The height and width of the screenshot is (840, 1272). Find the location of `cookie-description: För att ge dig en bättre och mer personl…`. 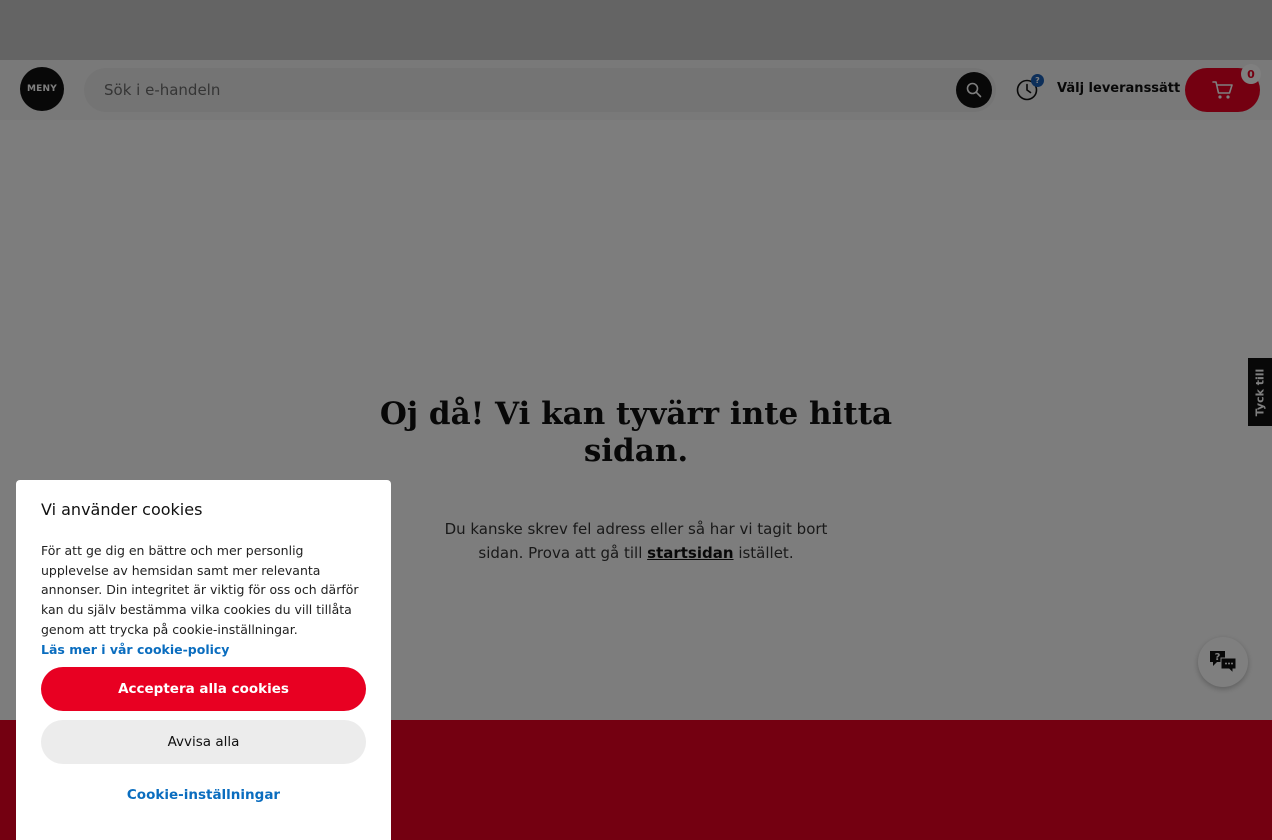

cookie-description: För att ge dig en bättre och mer personl… is located at coordinates (206, 600).